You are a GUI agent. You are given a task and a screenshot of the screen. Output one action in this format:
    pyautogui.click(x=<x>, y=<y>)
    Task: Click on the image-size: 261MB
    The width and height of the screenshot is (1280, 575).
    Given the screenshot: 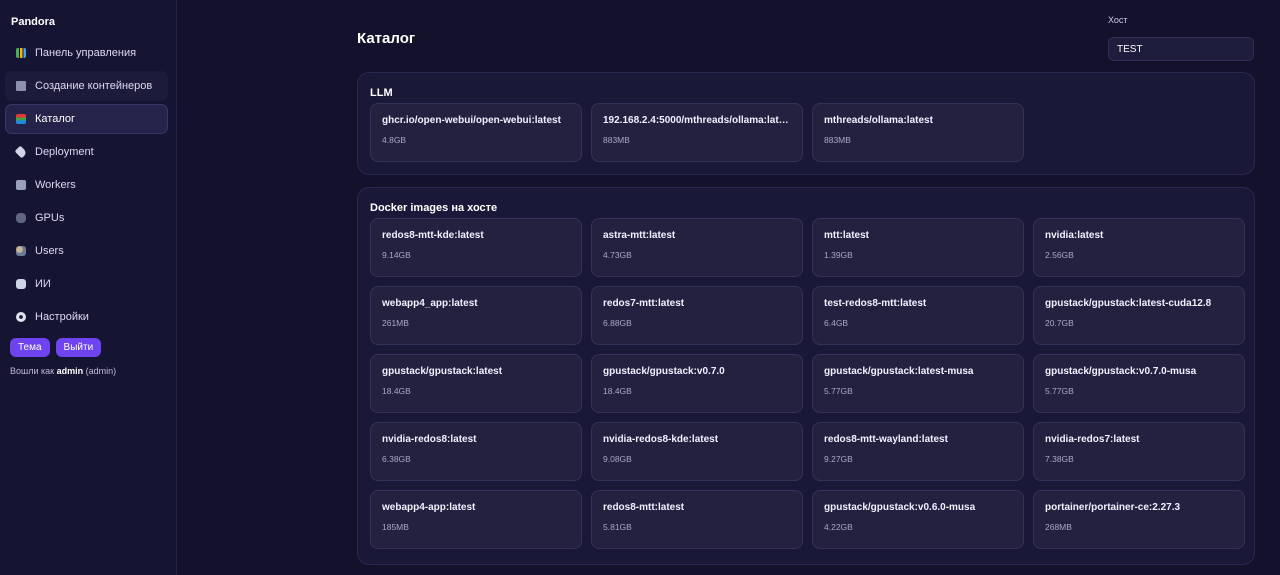 What is the action you would take?
    pyautogui.click(x=395, y=323)
    